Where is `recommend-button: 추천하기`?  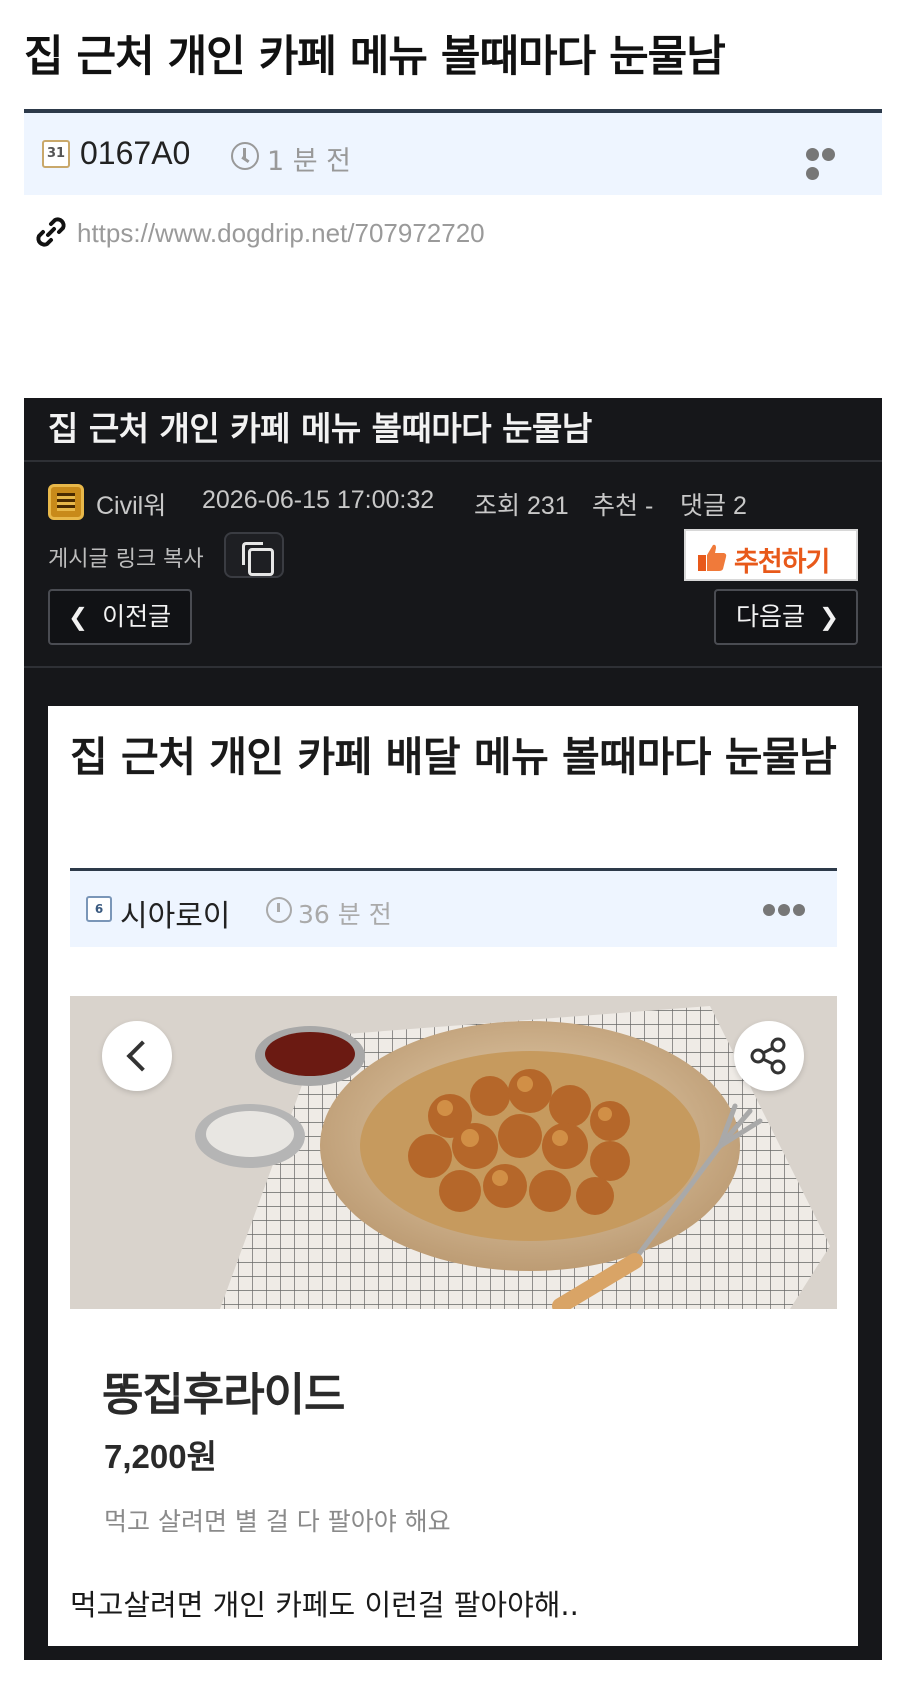 recommend-button: 추천하기 is located at coordinates (771, 555).